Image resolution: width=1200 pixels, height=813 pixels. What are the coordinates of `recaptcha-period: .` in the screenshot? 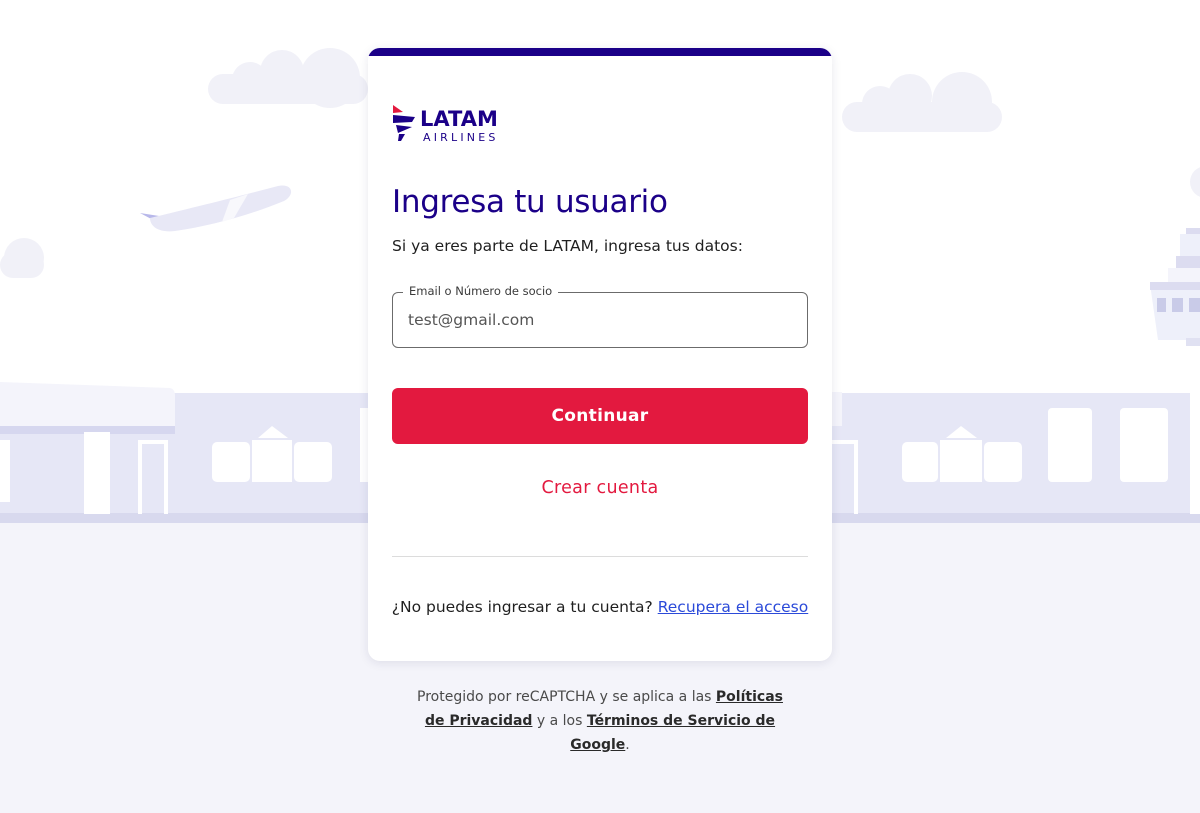 It's located at (627, 745).